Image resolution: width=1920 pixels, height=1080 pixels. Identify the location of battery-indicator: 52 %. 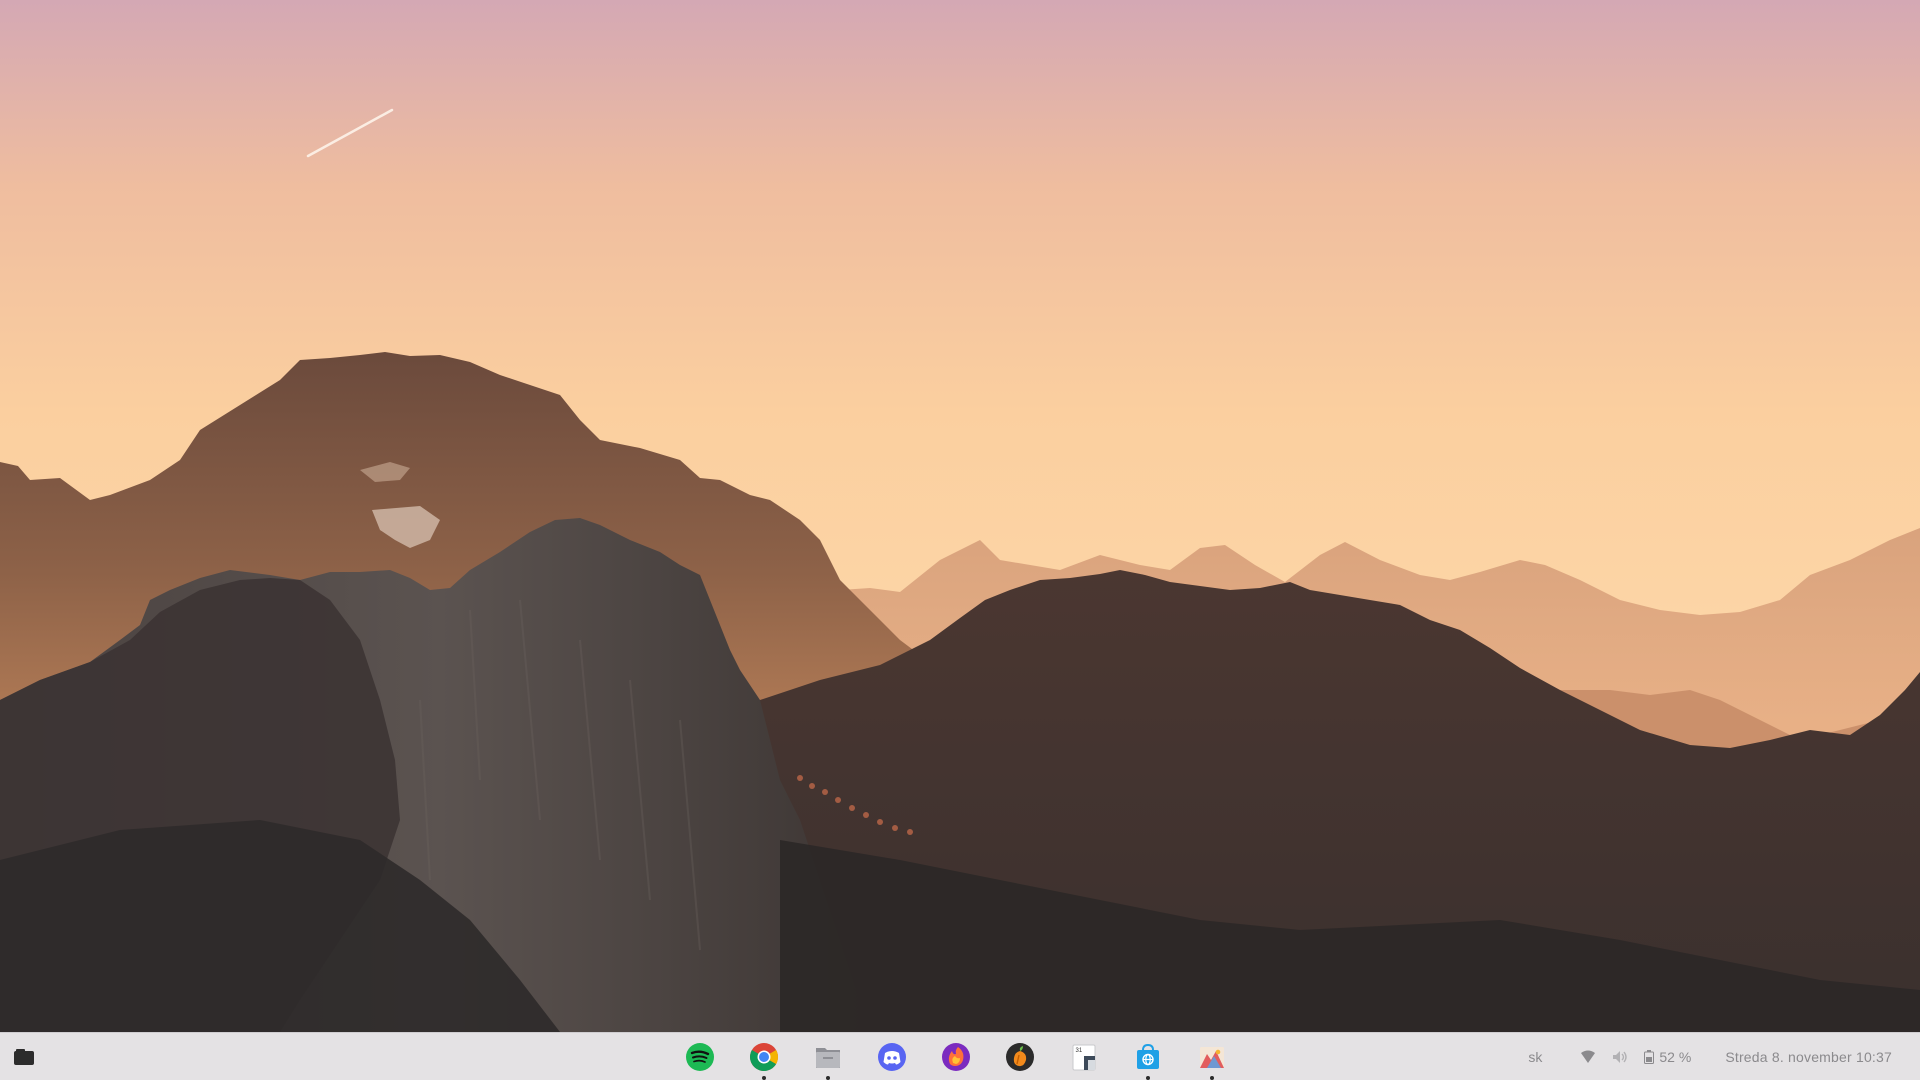
(1667, 1057).